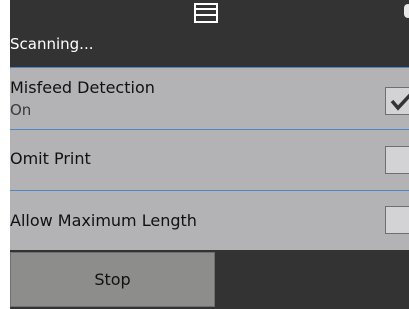 Image resolution: width=409 pixels, height=309 pixels. I want to click on indicator-icon, so click(406, 11).